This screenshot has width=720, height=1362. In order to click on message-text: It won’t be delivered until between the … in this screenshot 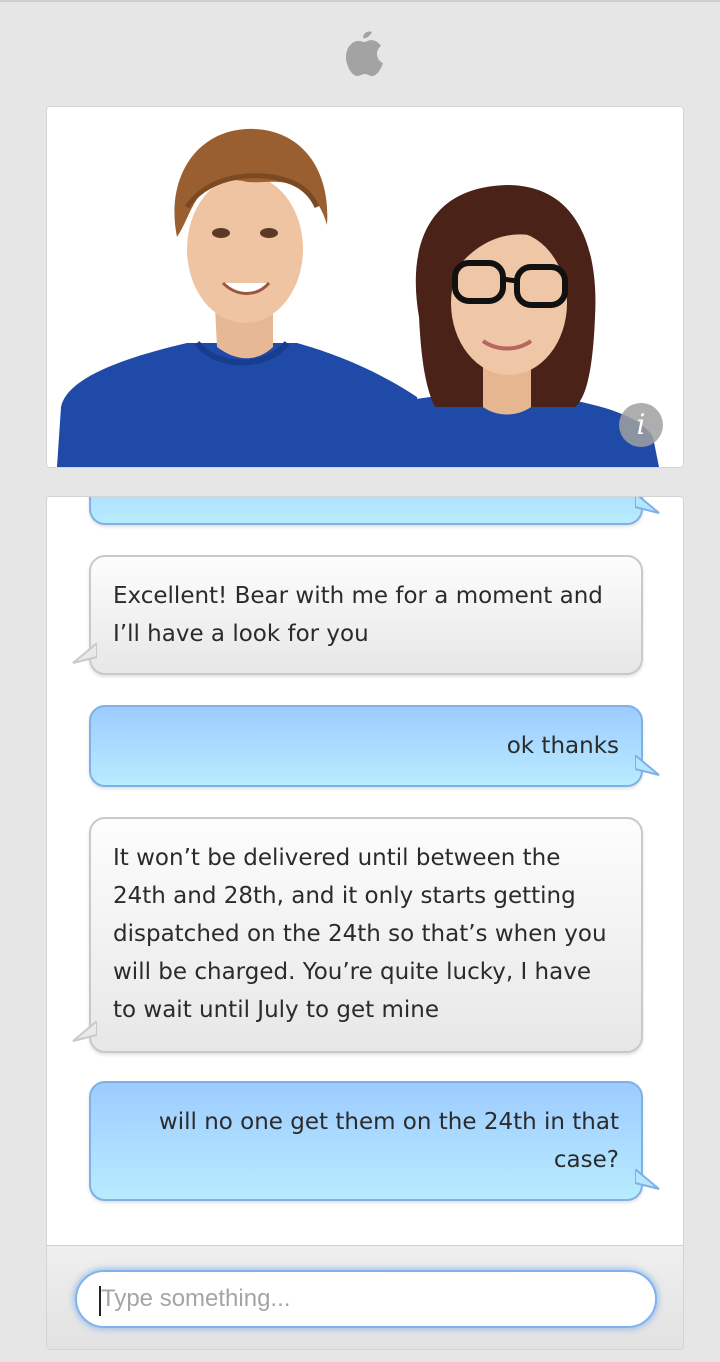, I will do `click(360, 934)`.